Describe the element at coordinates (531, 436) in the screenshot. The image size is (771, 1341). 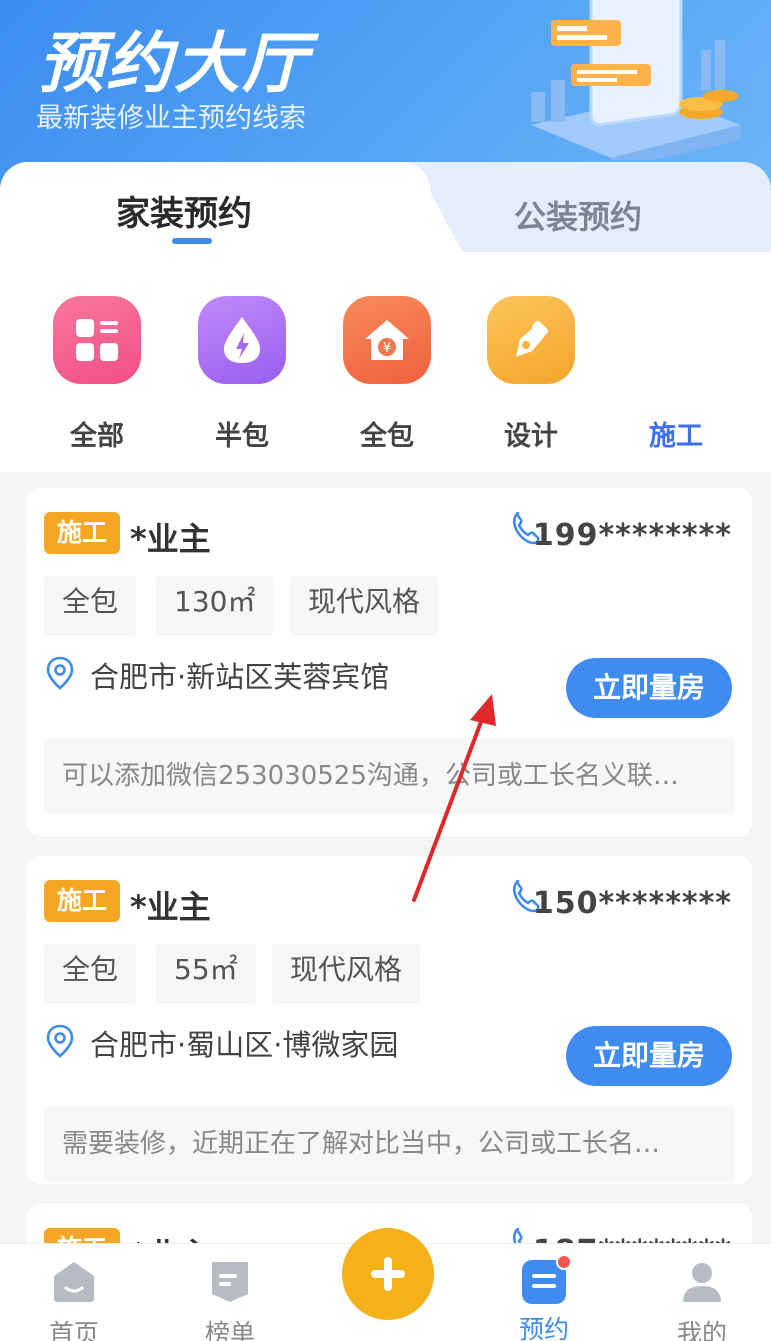
I see `category-label: 设计` at that location.